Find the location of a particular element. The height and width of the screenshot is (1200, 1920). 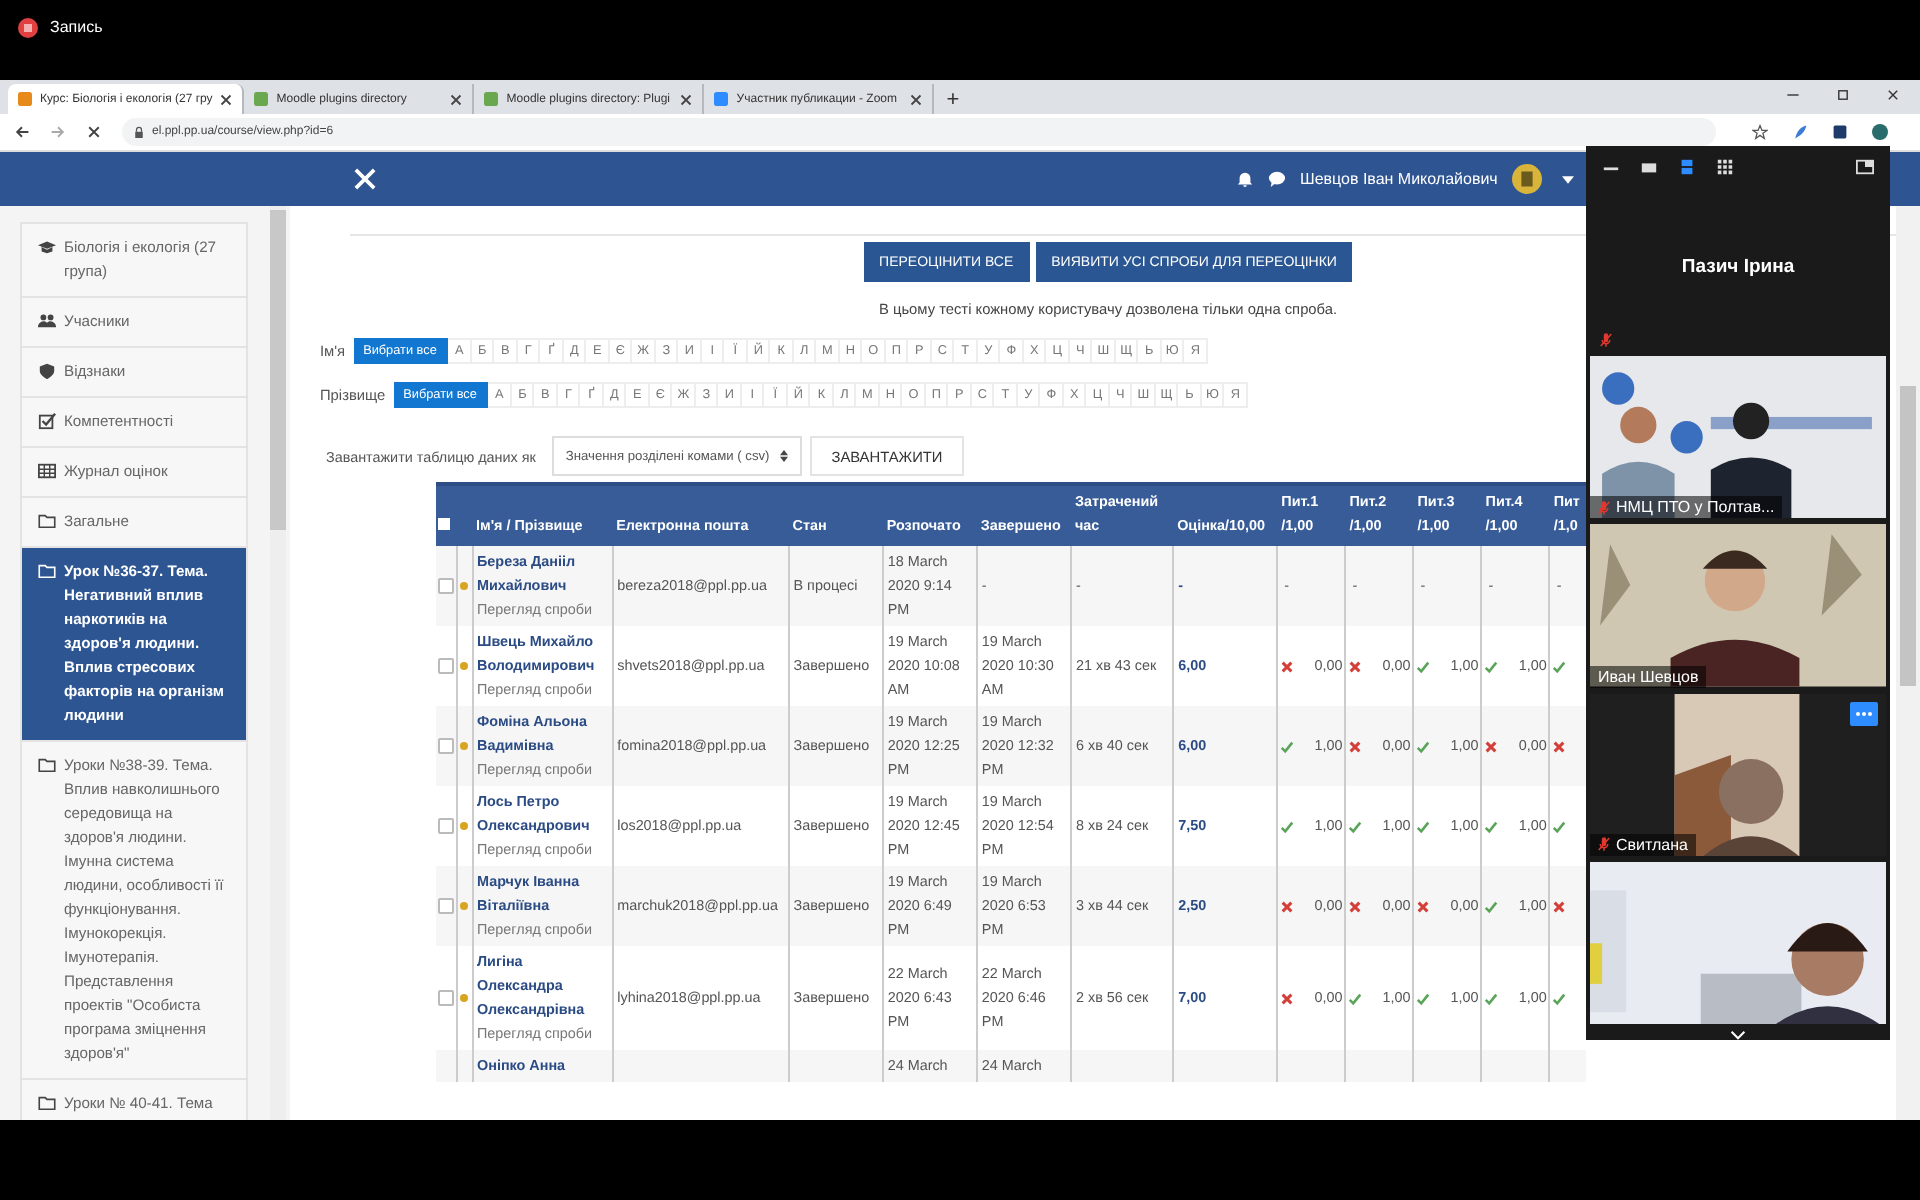

star-icon is located at coordinates (1760, 132).